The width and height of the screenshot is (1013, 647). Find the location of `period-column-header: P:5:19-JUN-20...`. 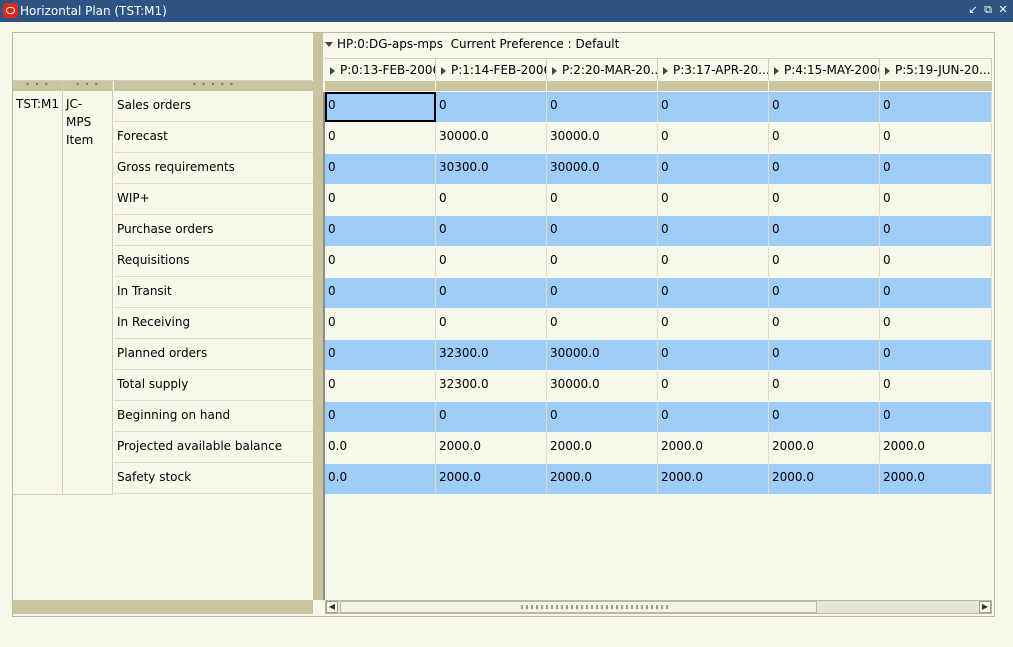

period-column-header: P:5:19-JUN-20... is located at coordinates (936, 69).